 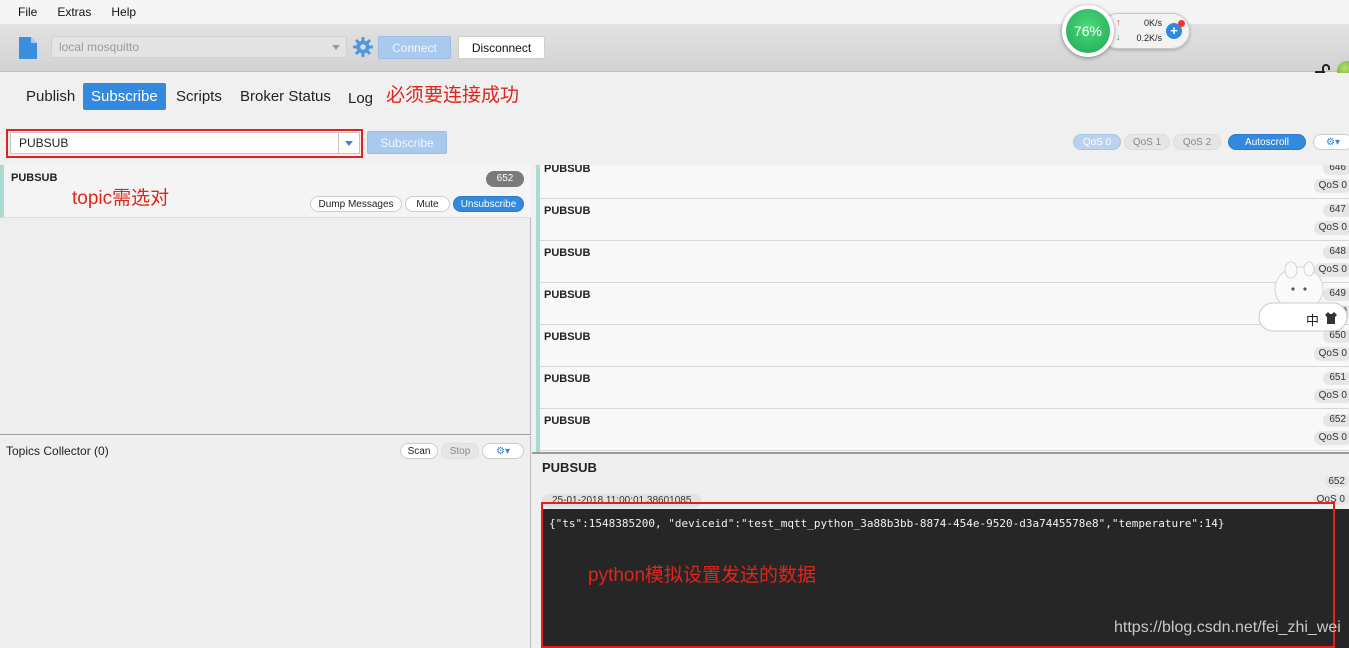 What do you see at coordinates (1127, 31) in the screenshot?
I see `network-speed-widget: 76% ↑ 0K/s ↓ 0.2K/s +` at bounding box center [1127, 31].